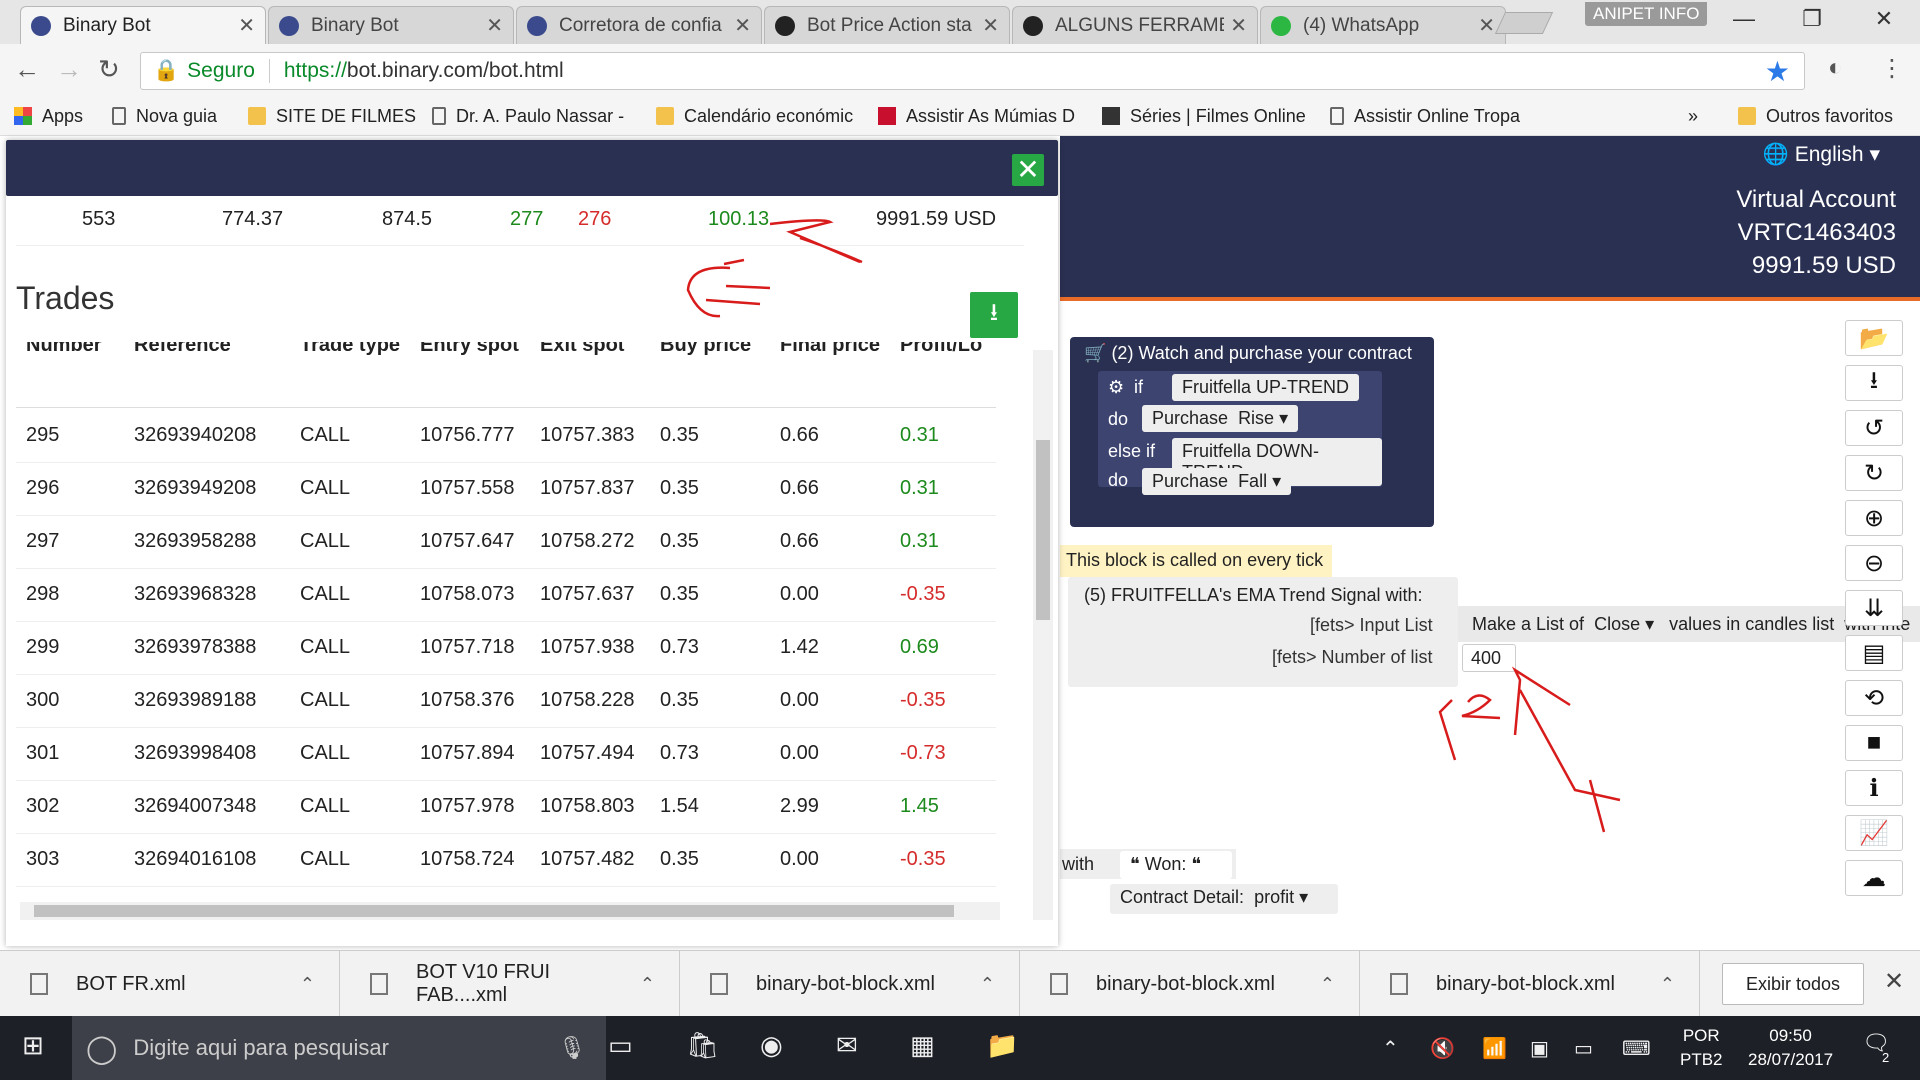 The height and width of the screenshot is (1080, 1920). Describe the element at coordinates (1425, 116) in the screenshot. I see `bookmark-tropa: Assistir Online Tropa` at that location.